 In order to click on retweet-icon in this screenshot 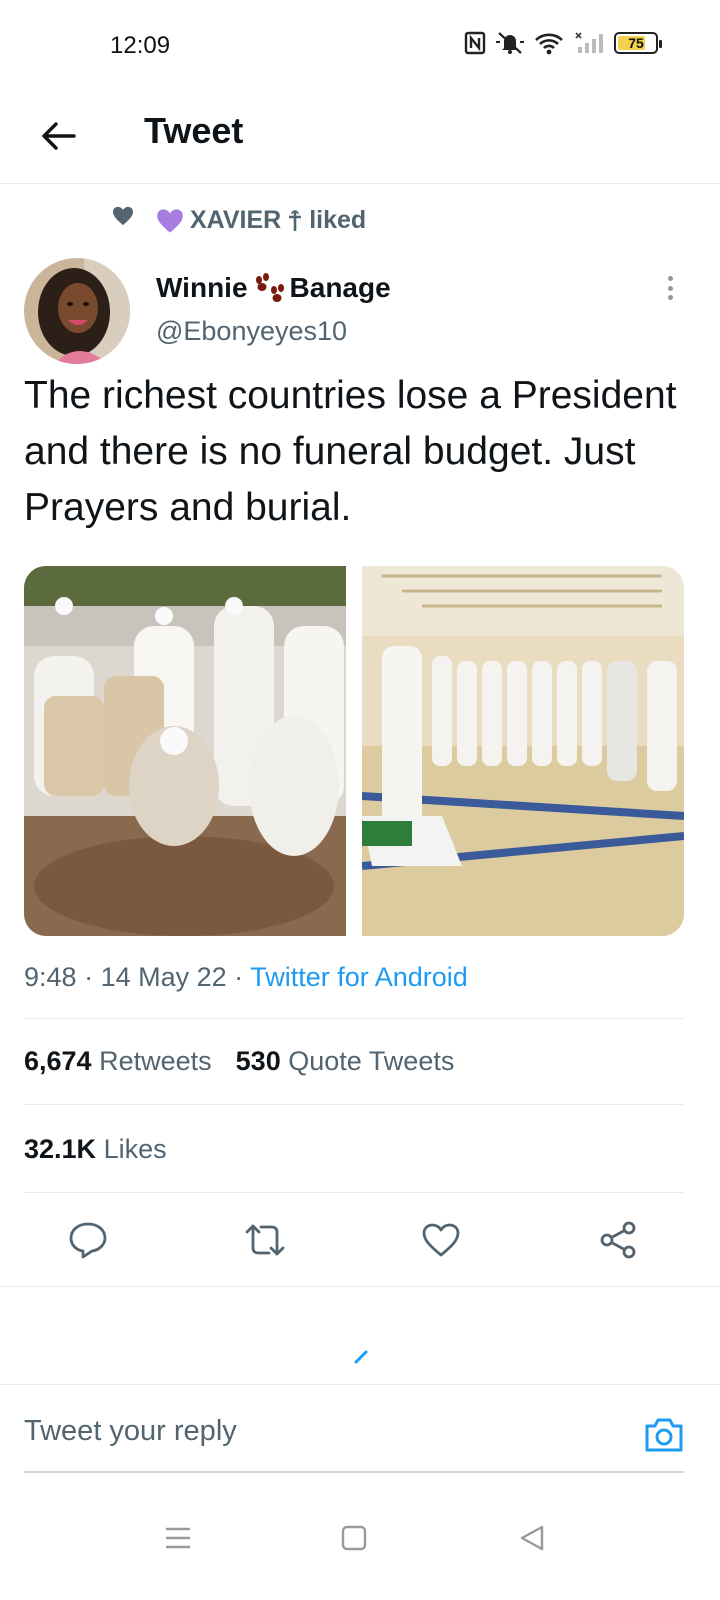, I will do `click(265, 1240)`.